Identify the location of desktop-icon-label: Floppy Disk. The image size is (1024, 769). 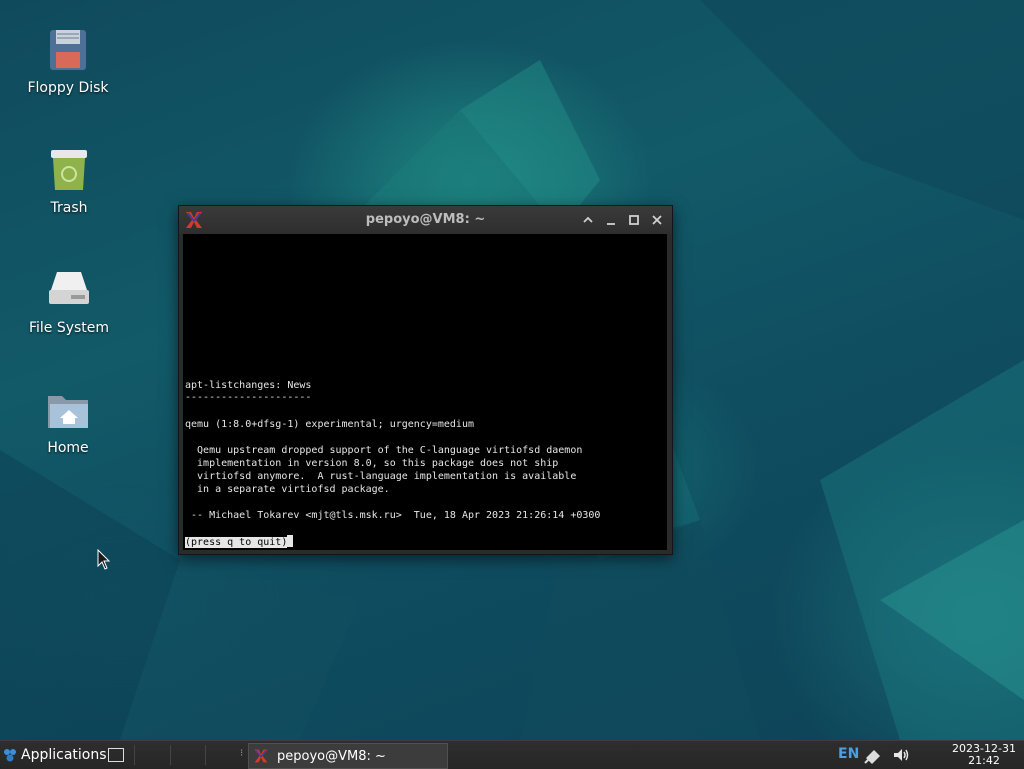
(68, 88).